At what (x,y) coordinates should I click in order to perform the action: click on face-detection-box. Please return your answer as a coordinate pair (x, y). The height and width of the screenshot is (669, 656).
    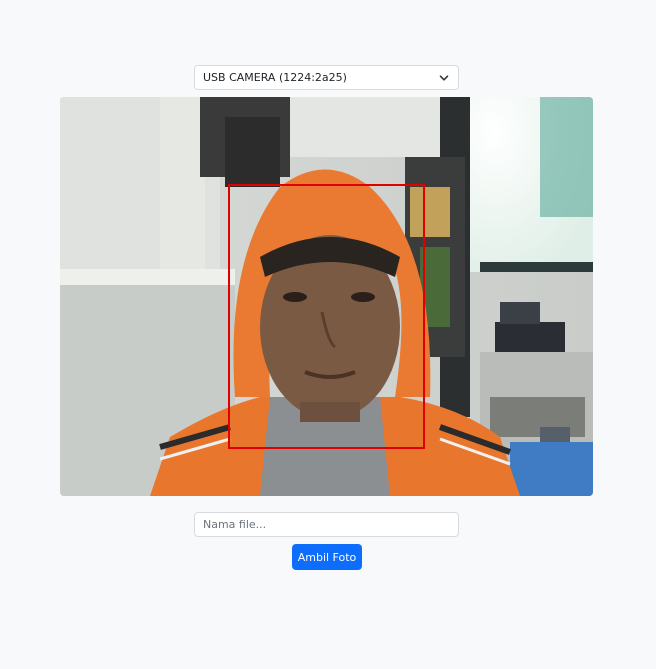
    Looking at the image, I should click on (326, 316).